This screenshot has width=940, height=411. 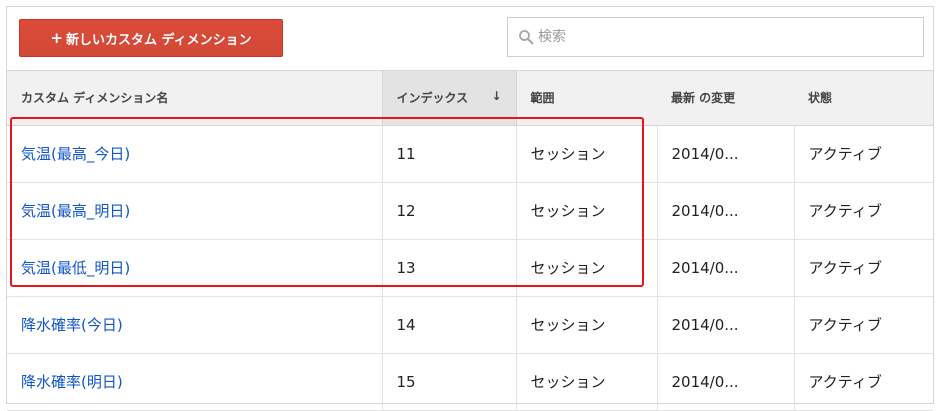 What do you see at coordinates (75, 211) in the screenshot?
I see `dimension-name-link: 気温(最高_明日)` at bounding box center [75, 211].